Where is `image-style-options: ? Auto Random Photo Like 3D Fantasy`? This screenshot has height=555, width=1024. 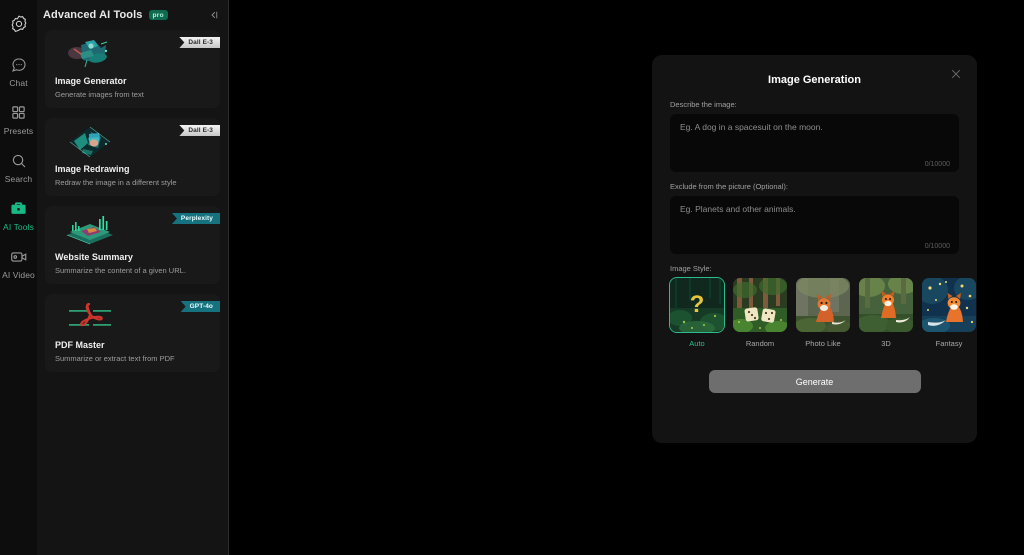 image-style-options: ? Auto Random Photo Like 3D Fantasy is located at coordinates (823, 313).